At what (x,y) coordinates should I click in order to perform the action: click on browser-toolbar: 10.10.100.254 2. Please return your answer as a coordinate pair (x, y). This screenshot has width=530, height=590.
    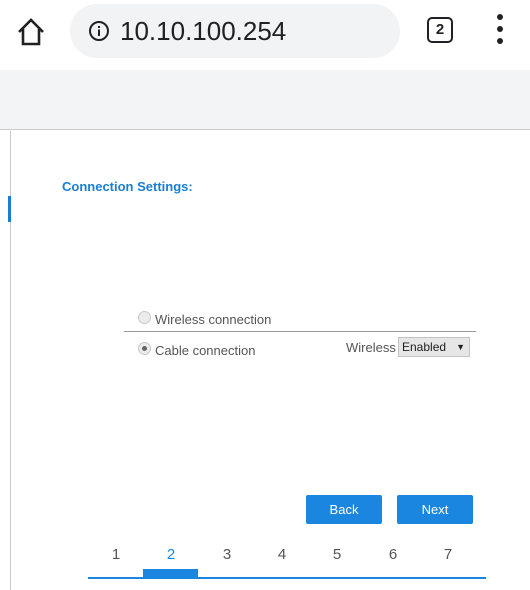
    Looking at the image, I should click on (265, 35).